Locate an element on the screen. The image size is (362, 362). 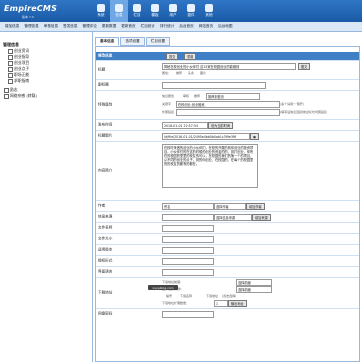
language-input is located at coordinates (188, 272).